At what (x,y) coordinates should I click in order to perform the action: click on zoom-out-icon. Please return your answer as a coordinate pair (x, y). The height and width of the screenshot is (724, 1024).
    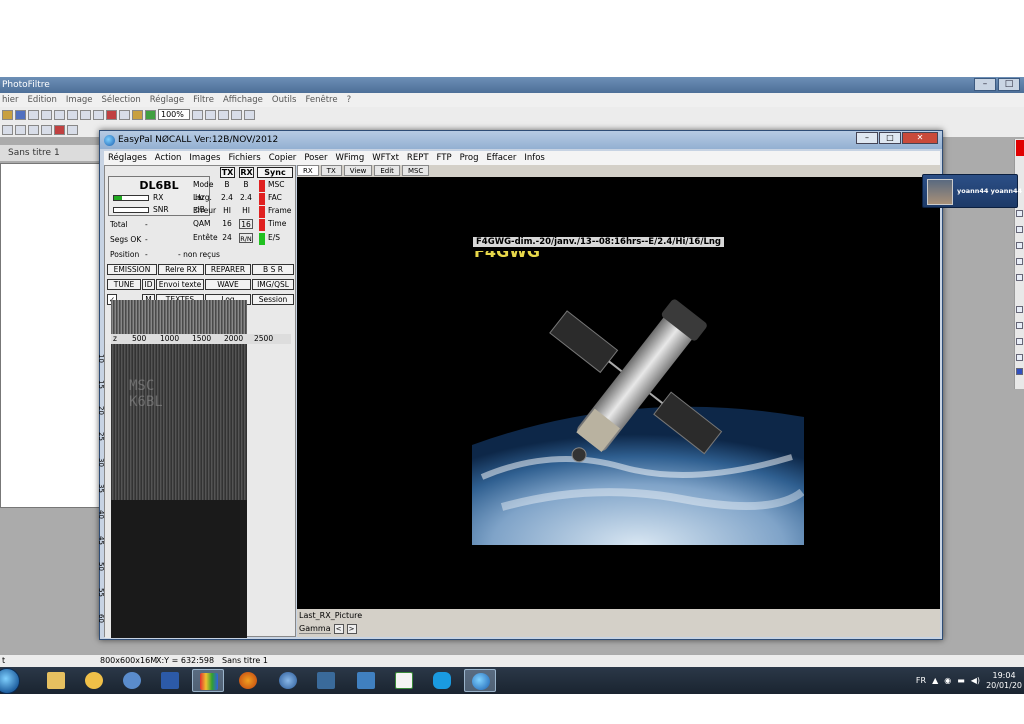
    Looking at the image, I should click on (210, 114).